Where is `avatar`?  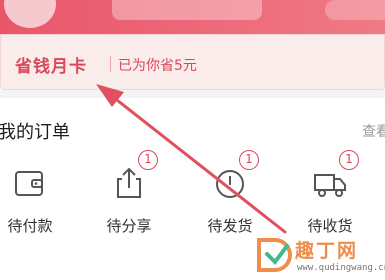 avatar is located at coordinates (30, 14).